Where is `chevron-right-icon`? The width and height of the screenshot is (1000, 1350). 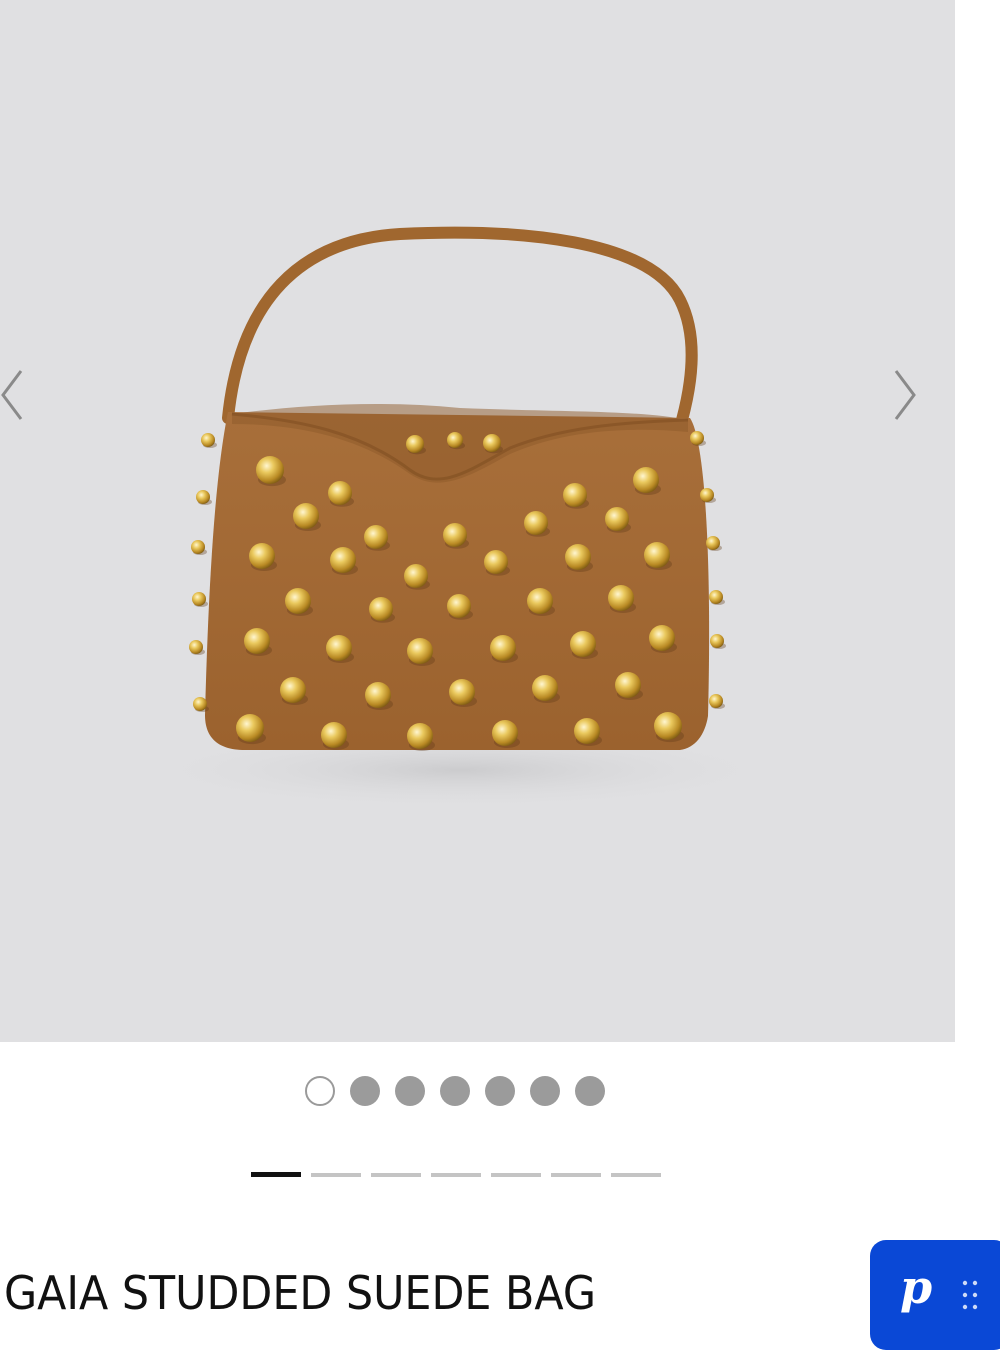
chevron-right-icon is located at coordinates (905, 395).